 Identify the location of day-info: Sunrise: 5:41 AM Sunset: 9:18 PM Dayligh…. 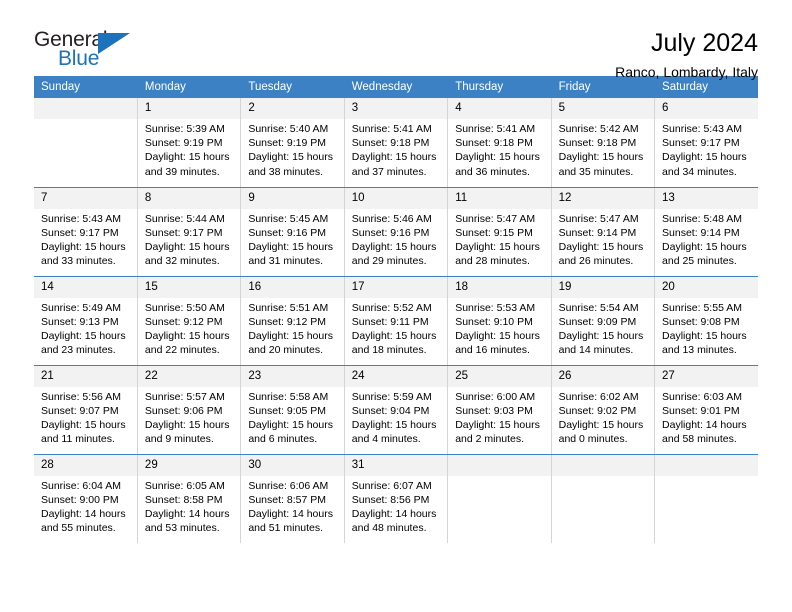
(396, 149).